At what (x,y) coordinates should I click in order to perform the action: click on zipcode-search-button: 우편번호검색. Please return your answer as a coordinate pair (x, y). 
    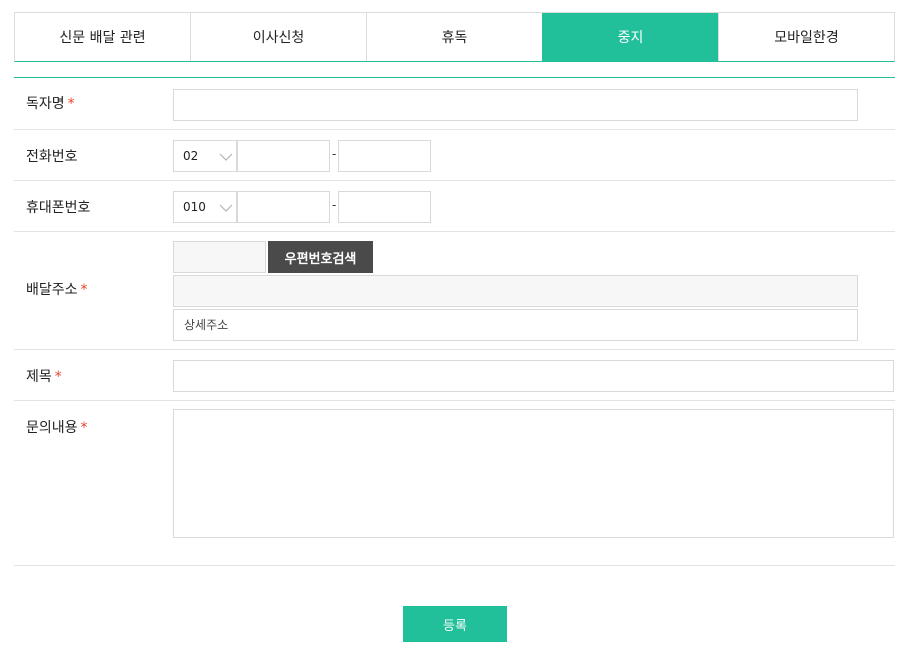
    Looking at the image, I should click on (320, 257).